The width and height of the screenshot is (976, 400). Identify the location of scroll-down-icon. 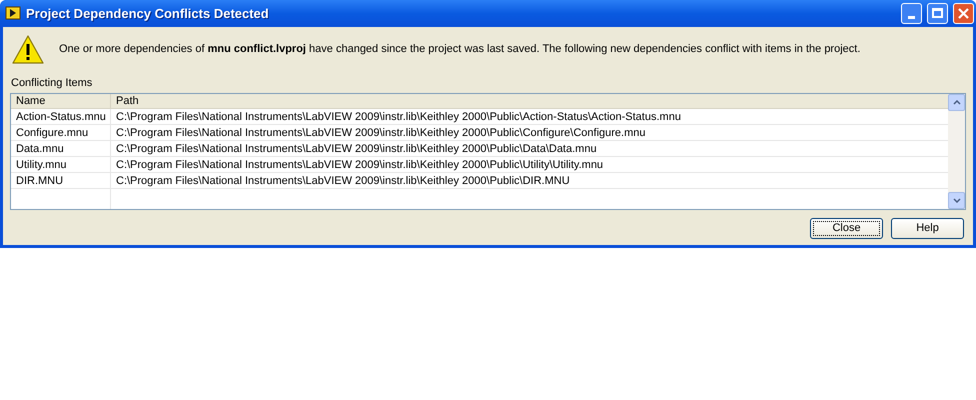
(956, 200).